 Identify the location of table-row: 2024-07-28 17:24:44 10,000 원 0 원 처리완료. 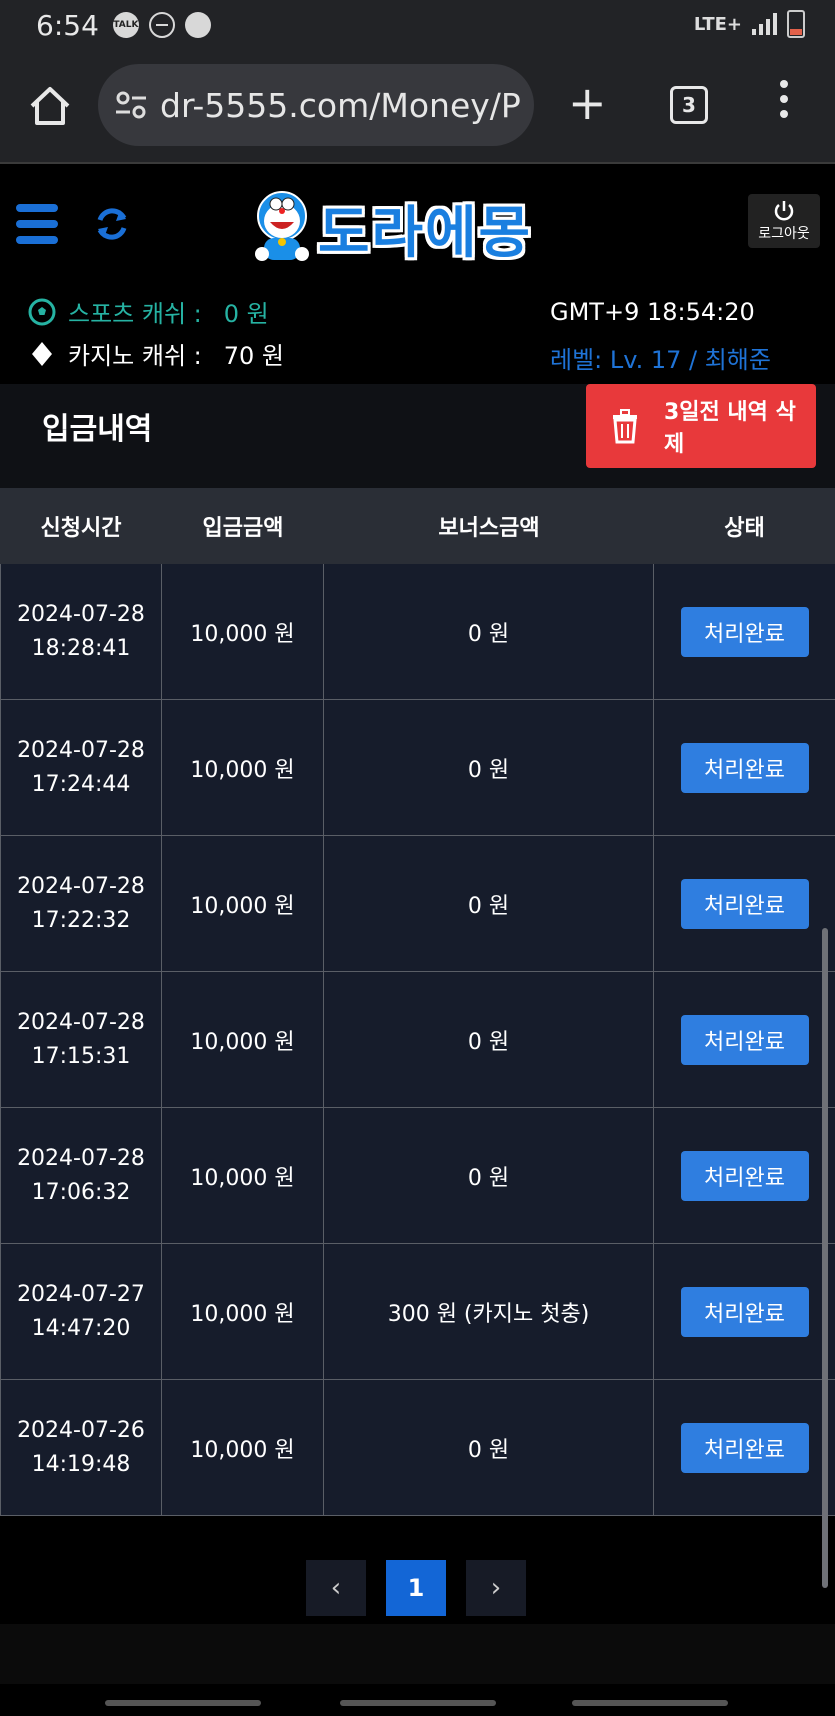
(417, 768).